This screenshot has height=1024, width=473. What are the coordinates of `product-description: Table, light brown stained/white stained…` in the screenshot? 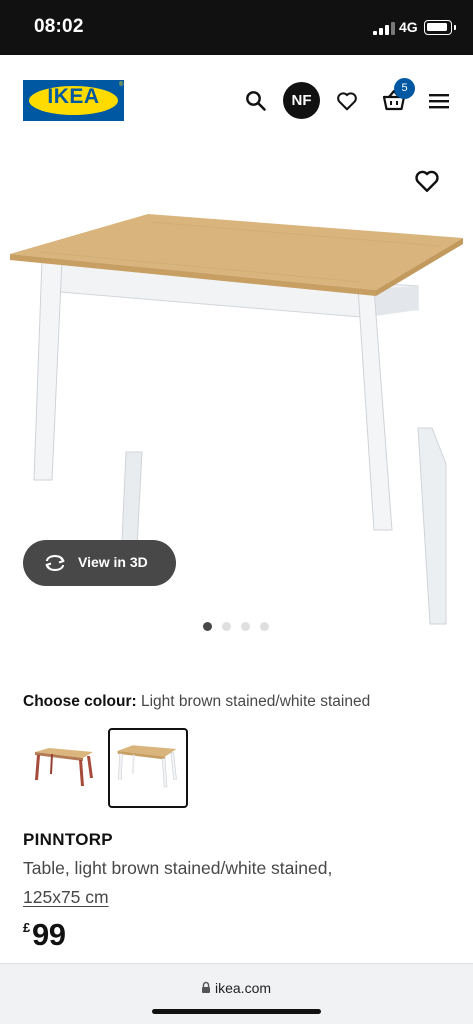 It's located at (178, 868).